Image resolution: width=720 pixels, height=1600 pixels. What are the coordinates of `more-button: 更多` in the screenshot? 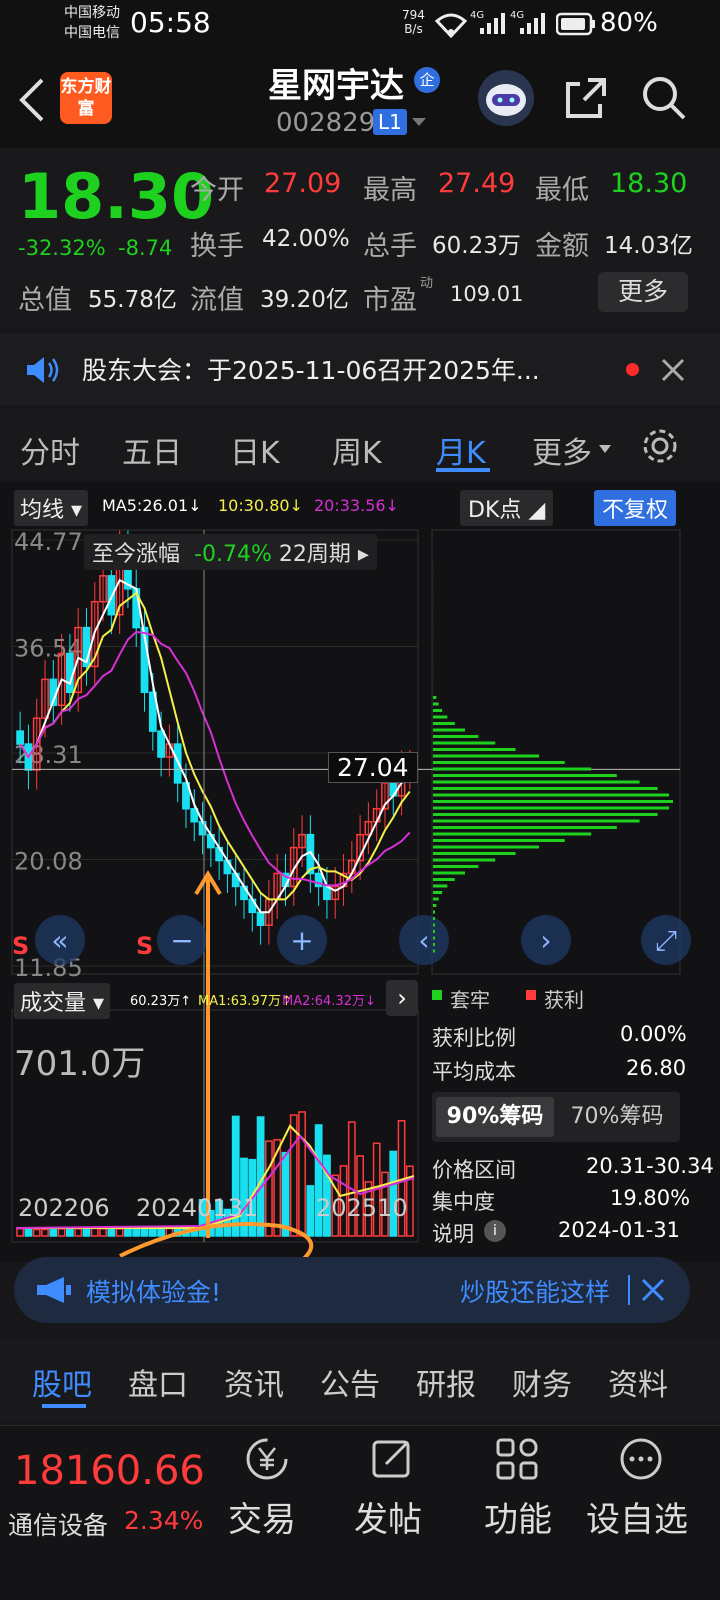 It's located at (643, 292).